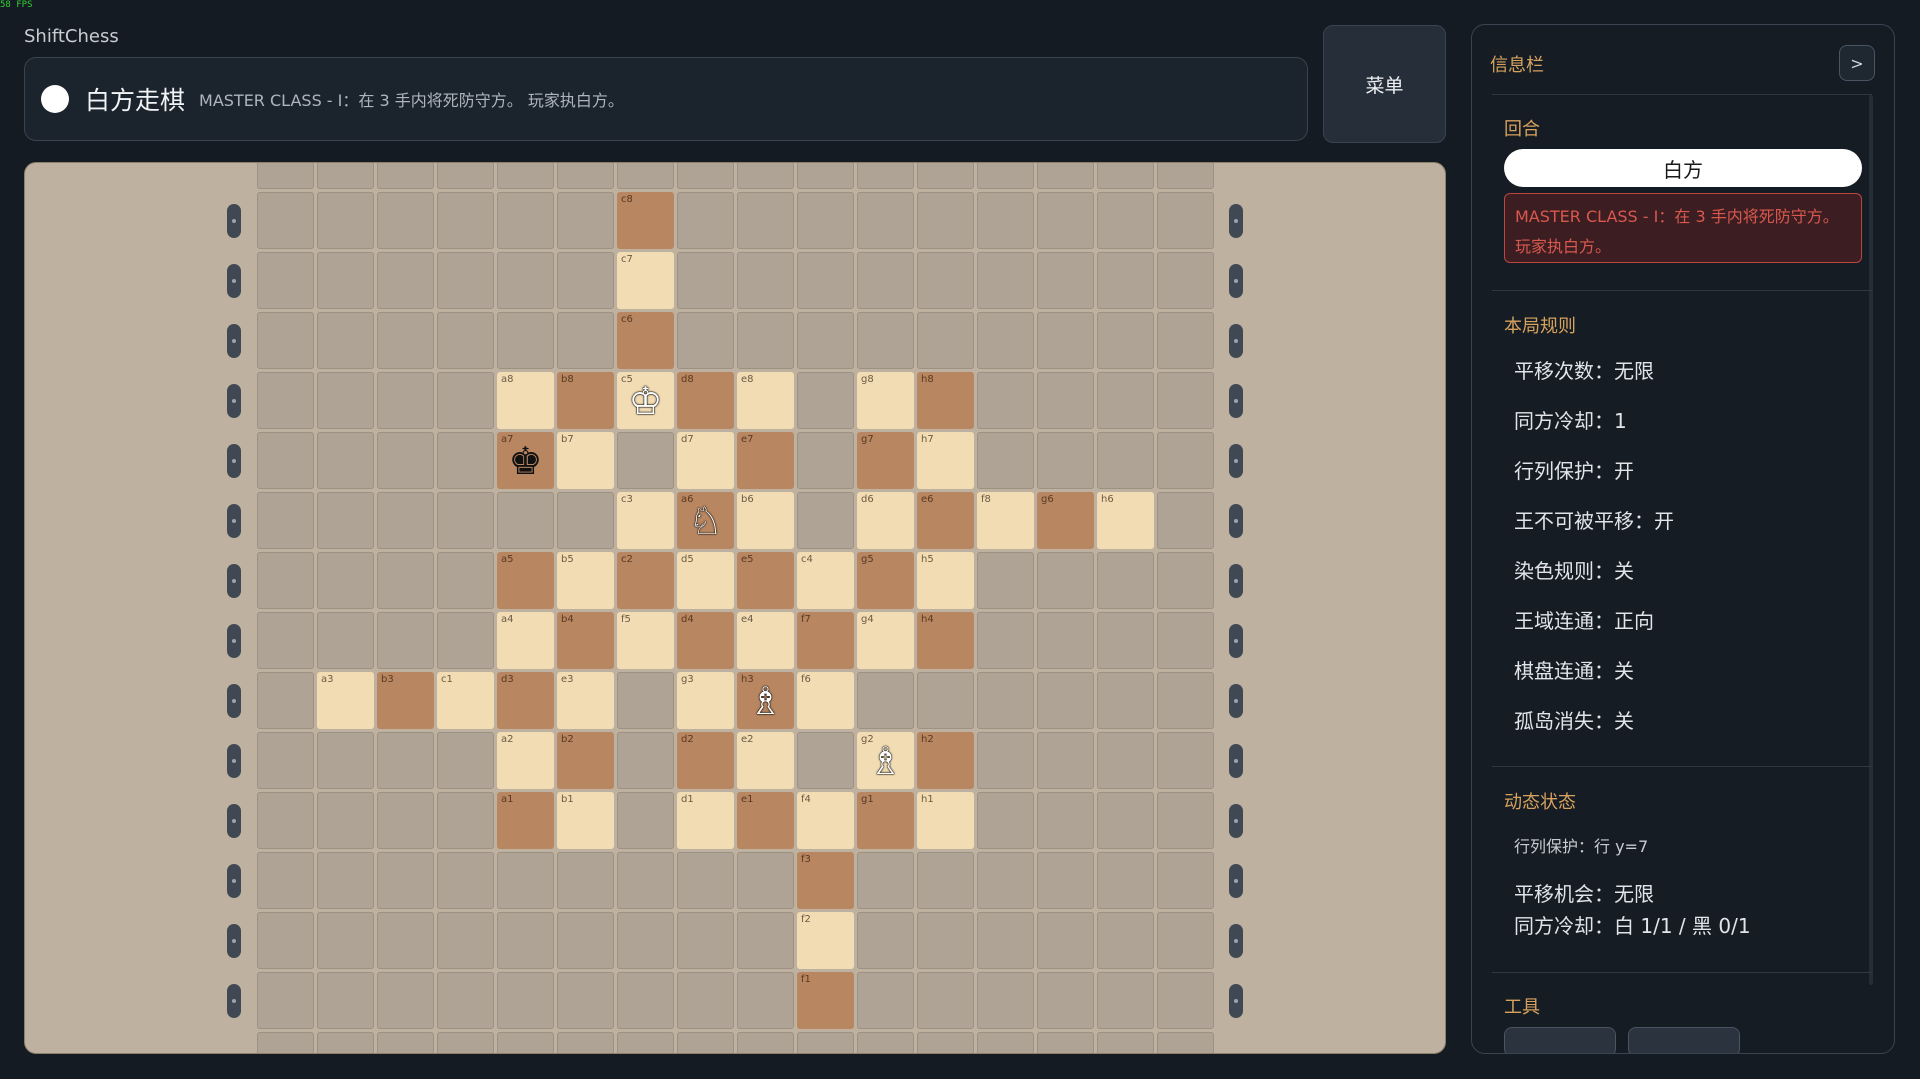 The image size is (1920, 1079). I want to click on board-square: b3, so click(405, 700).